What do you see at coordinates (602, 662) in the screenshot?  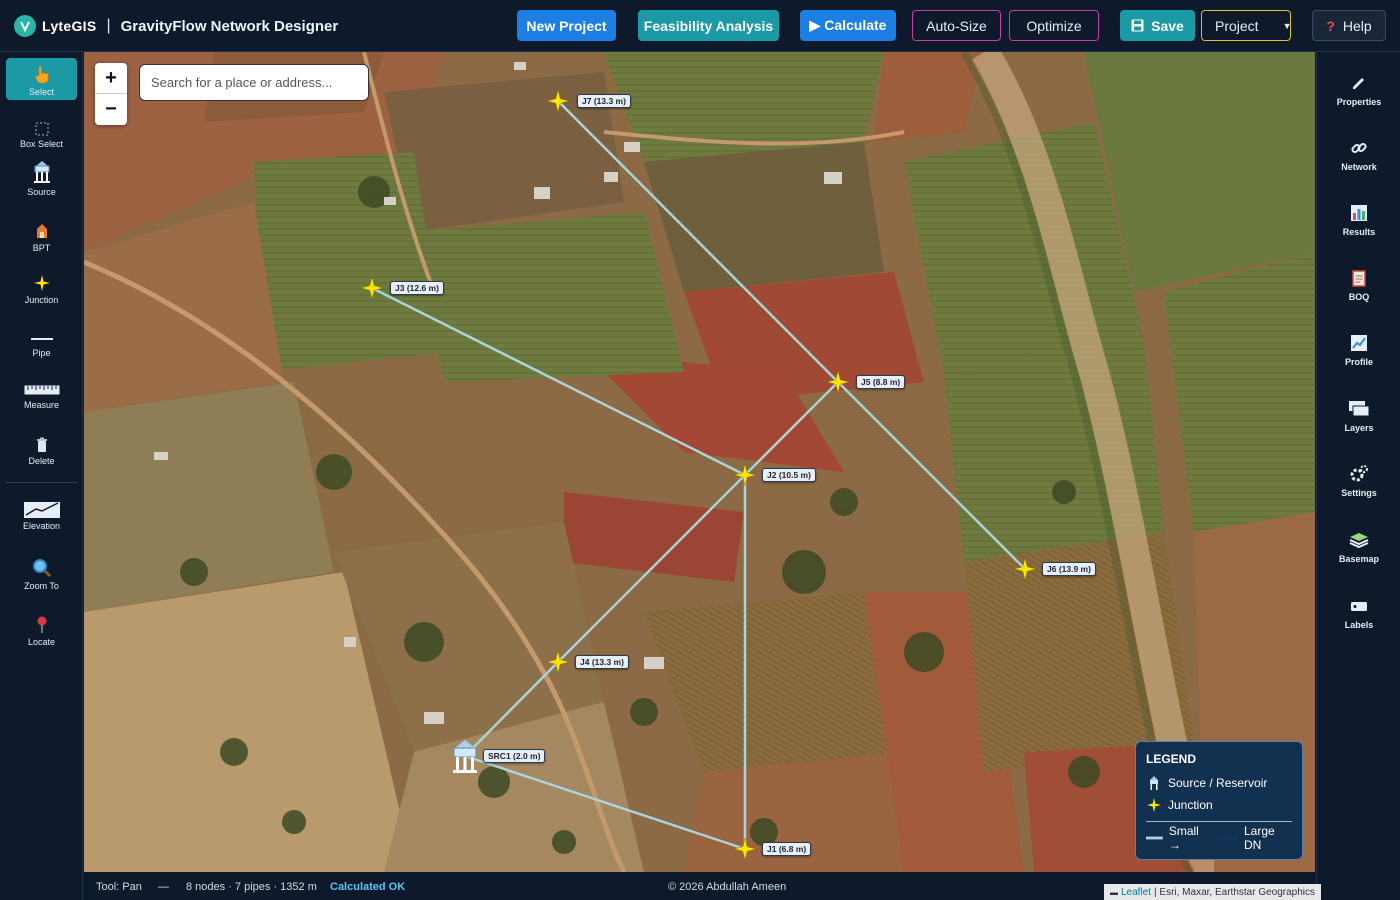 I see `node-label-j4: J4 (13.3 m)` at bounding box center [602, 662].